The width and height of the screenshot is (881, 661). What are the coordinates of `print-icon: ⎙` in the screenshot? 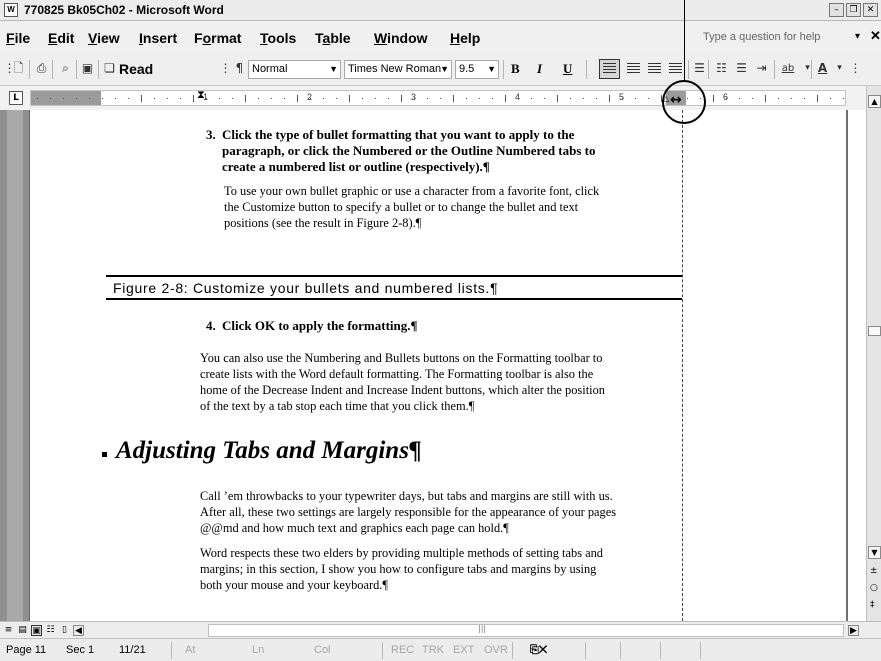 It's located at (41, 68).